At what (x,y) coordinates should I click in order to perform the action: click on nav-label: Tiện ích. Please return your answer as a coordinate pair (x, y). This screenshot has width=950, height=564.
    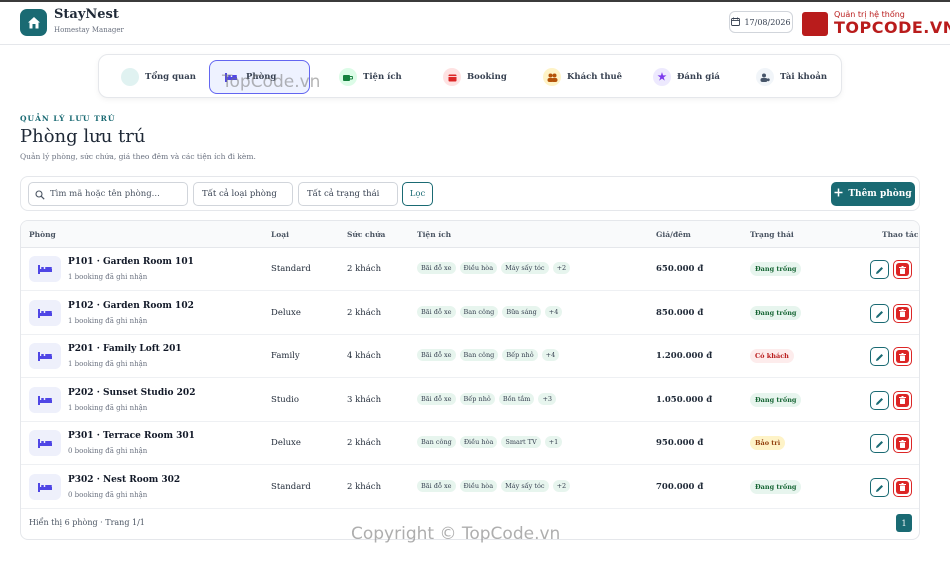
    Looking at the image, I should click on (382, 77).